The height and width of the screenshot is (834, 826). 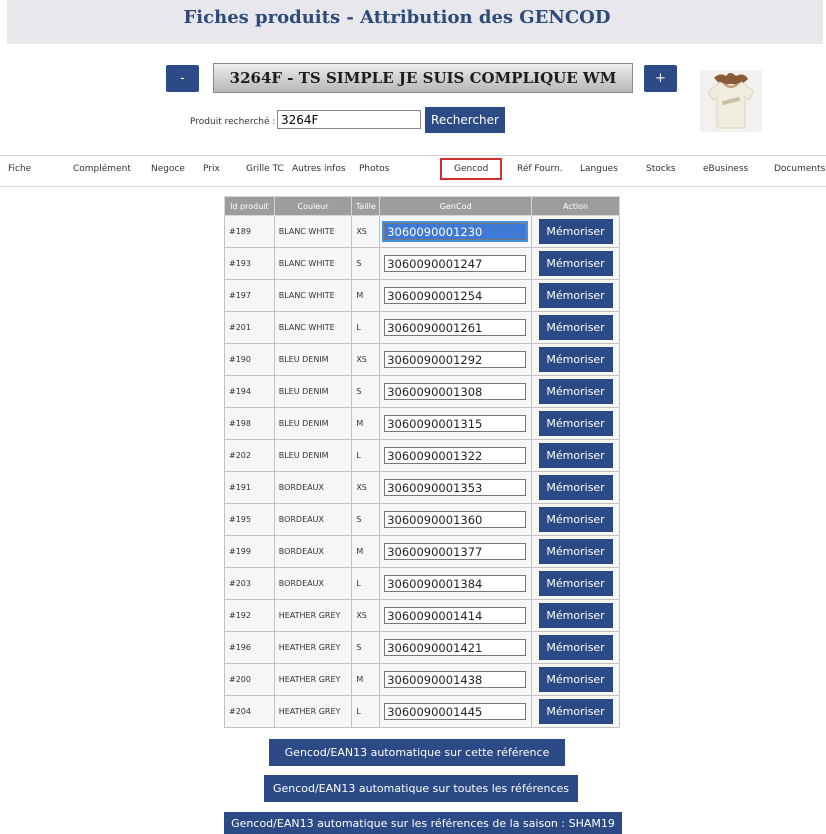 What do you see at coordinates (471, 169) in the screenshot?
I see `tab-gencod: Gencod` at bounding box center [471, 169].